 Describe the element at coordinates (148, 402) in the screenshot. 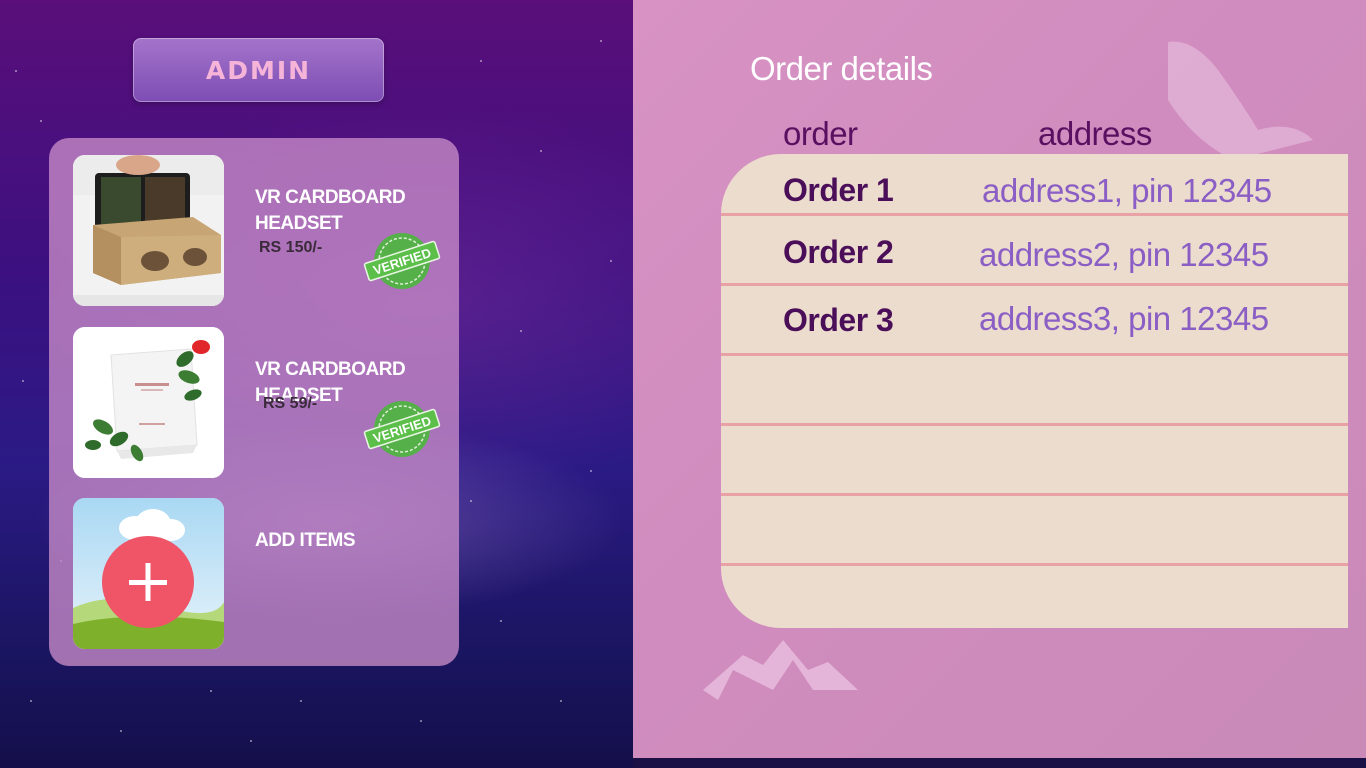

I see `carmesi-box-photo` at that location.